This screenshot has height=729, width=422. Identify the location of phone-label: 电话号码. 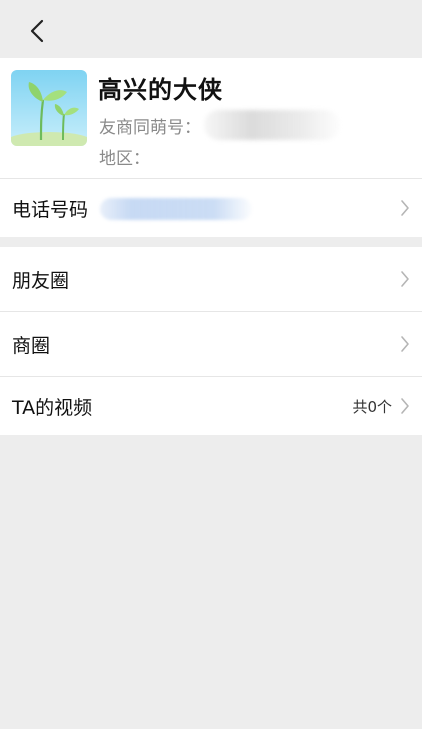
(50, 209).